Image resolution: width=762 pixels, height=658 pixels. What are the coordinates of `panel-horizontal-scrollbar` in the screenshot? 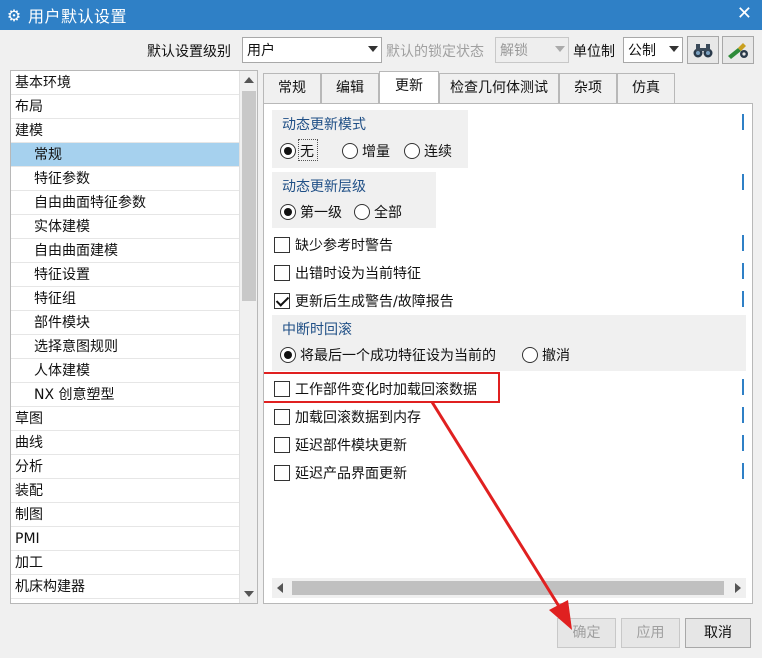 It's located at (509, 588).